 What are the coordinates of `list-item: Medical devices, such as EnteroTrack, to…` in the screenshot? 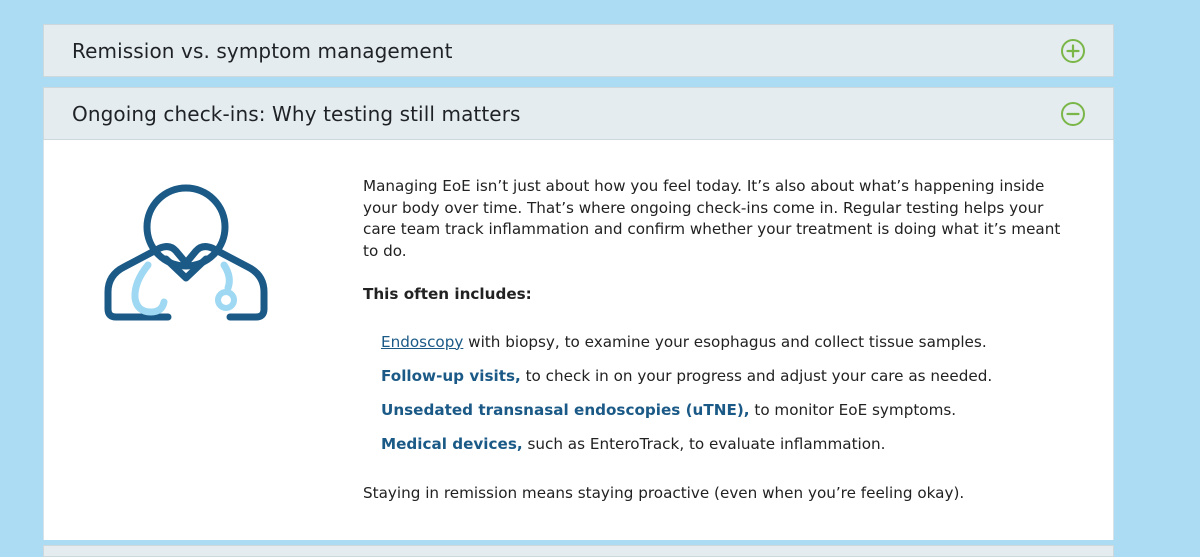 It's located at (722, 445).